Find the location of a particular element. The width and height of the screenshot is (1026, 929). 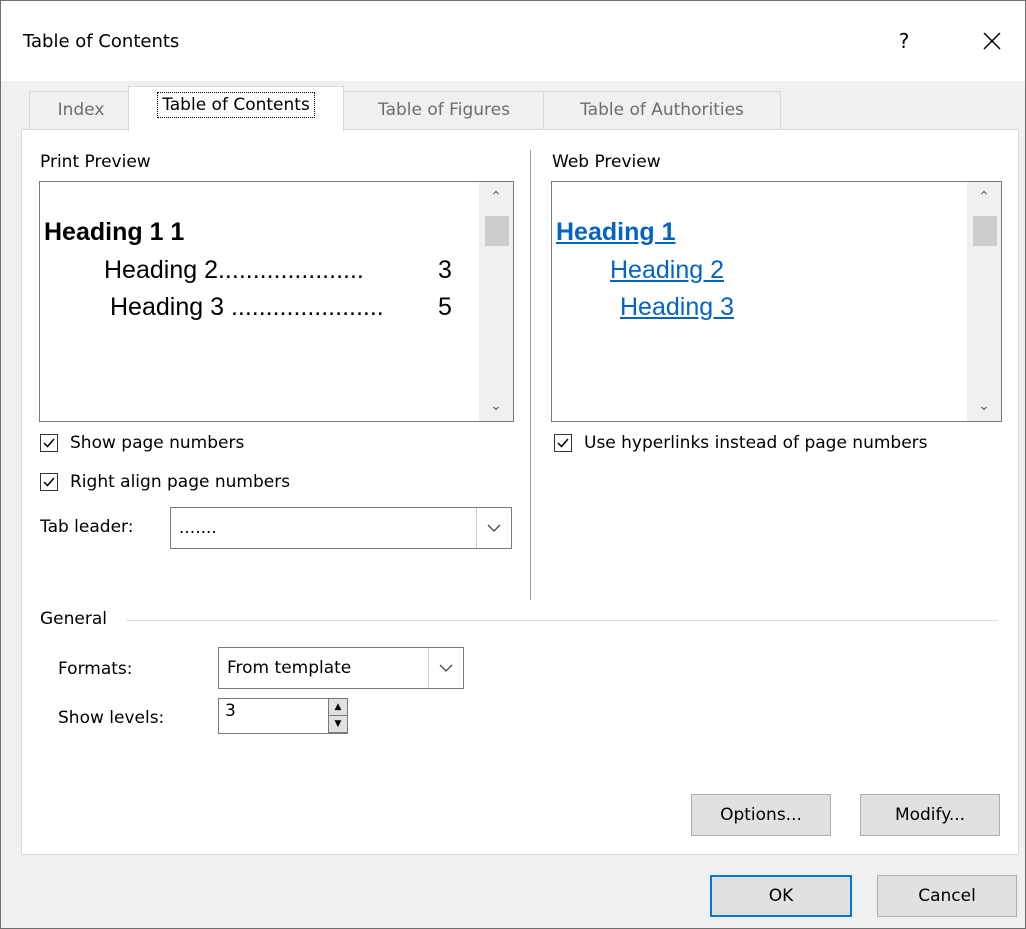

close-button is located at coordinates (992, 41).